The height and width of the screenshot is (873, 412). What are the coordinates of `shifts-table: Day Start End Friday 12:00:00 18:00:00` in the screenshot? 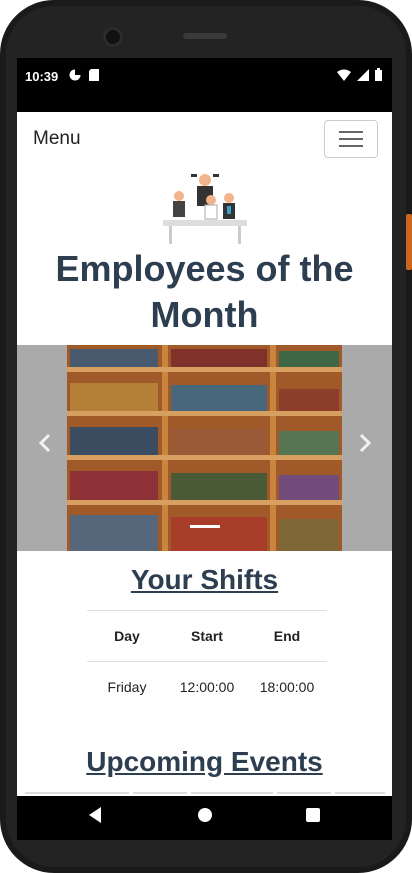 It's located at (207, 661).